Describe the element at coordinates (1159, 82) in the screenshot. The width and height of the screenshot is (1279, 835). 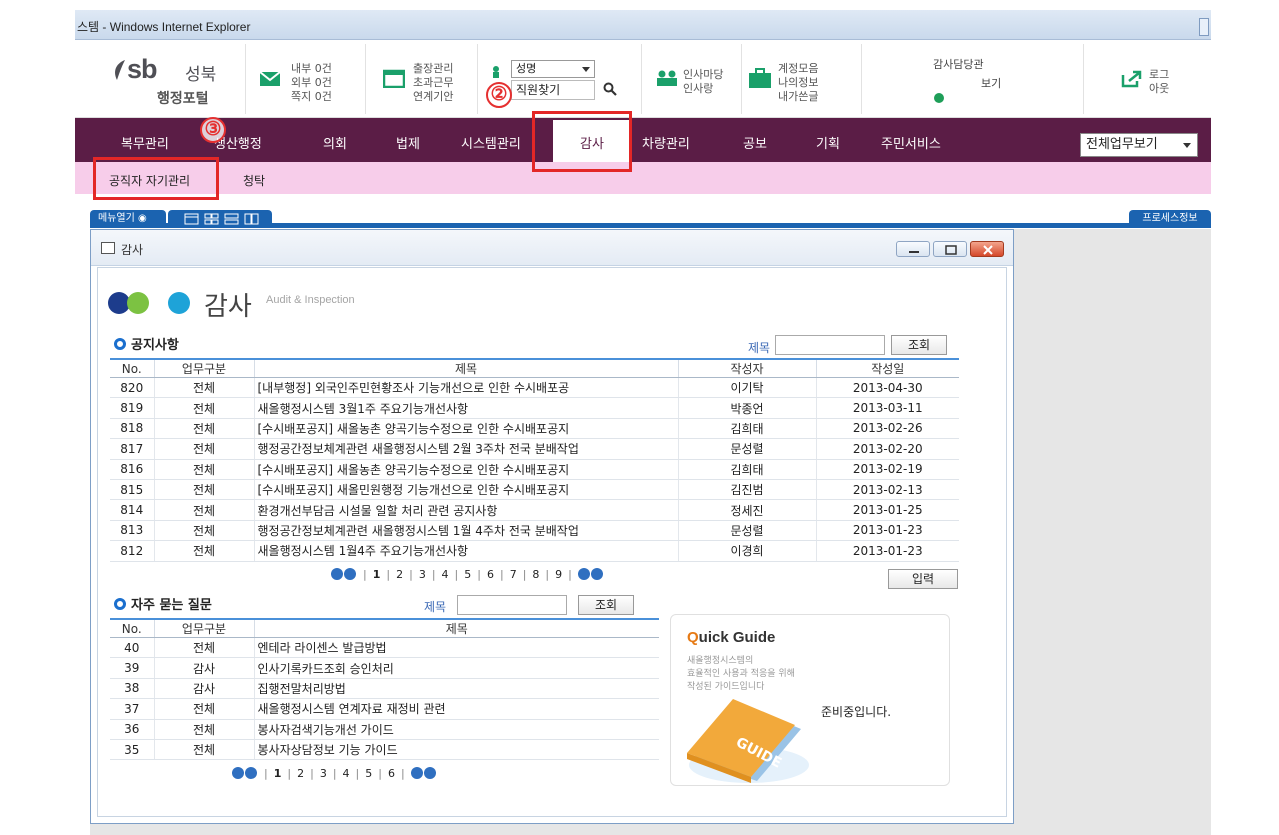
I see `logout-button: 로그 아웃` at that location.